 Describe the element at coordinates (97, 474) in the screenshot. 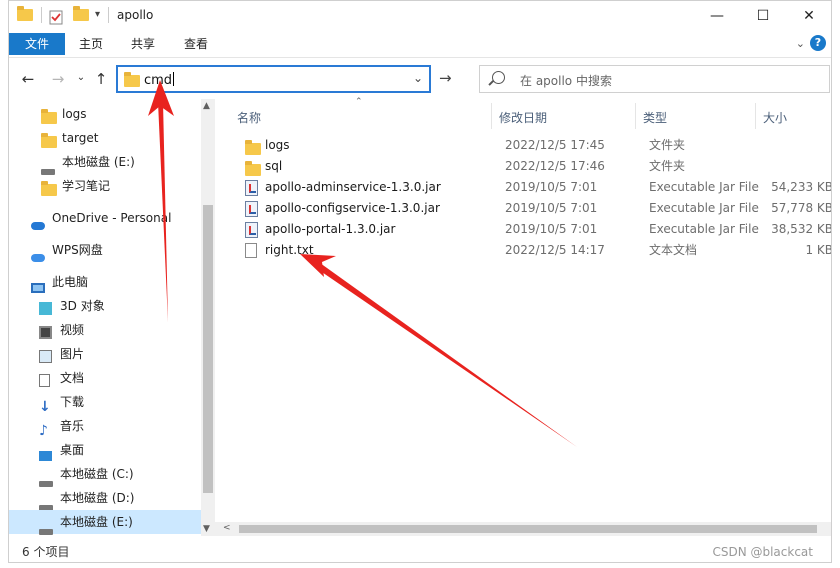

I see `nav-item-label: 本地磁盘 (C:)` at that location.